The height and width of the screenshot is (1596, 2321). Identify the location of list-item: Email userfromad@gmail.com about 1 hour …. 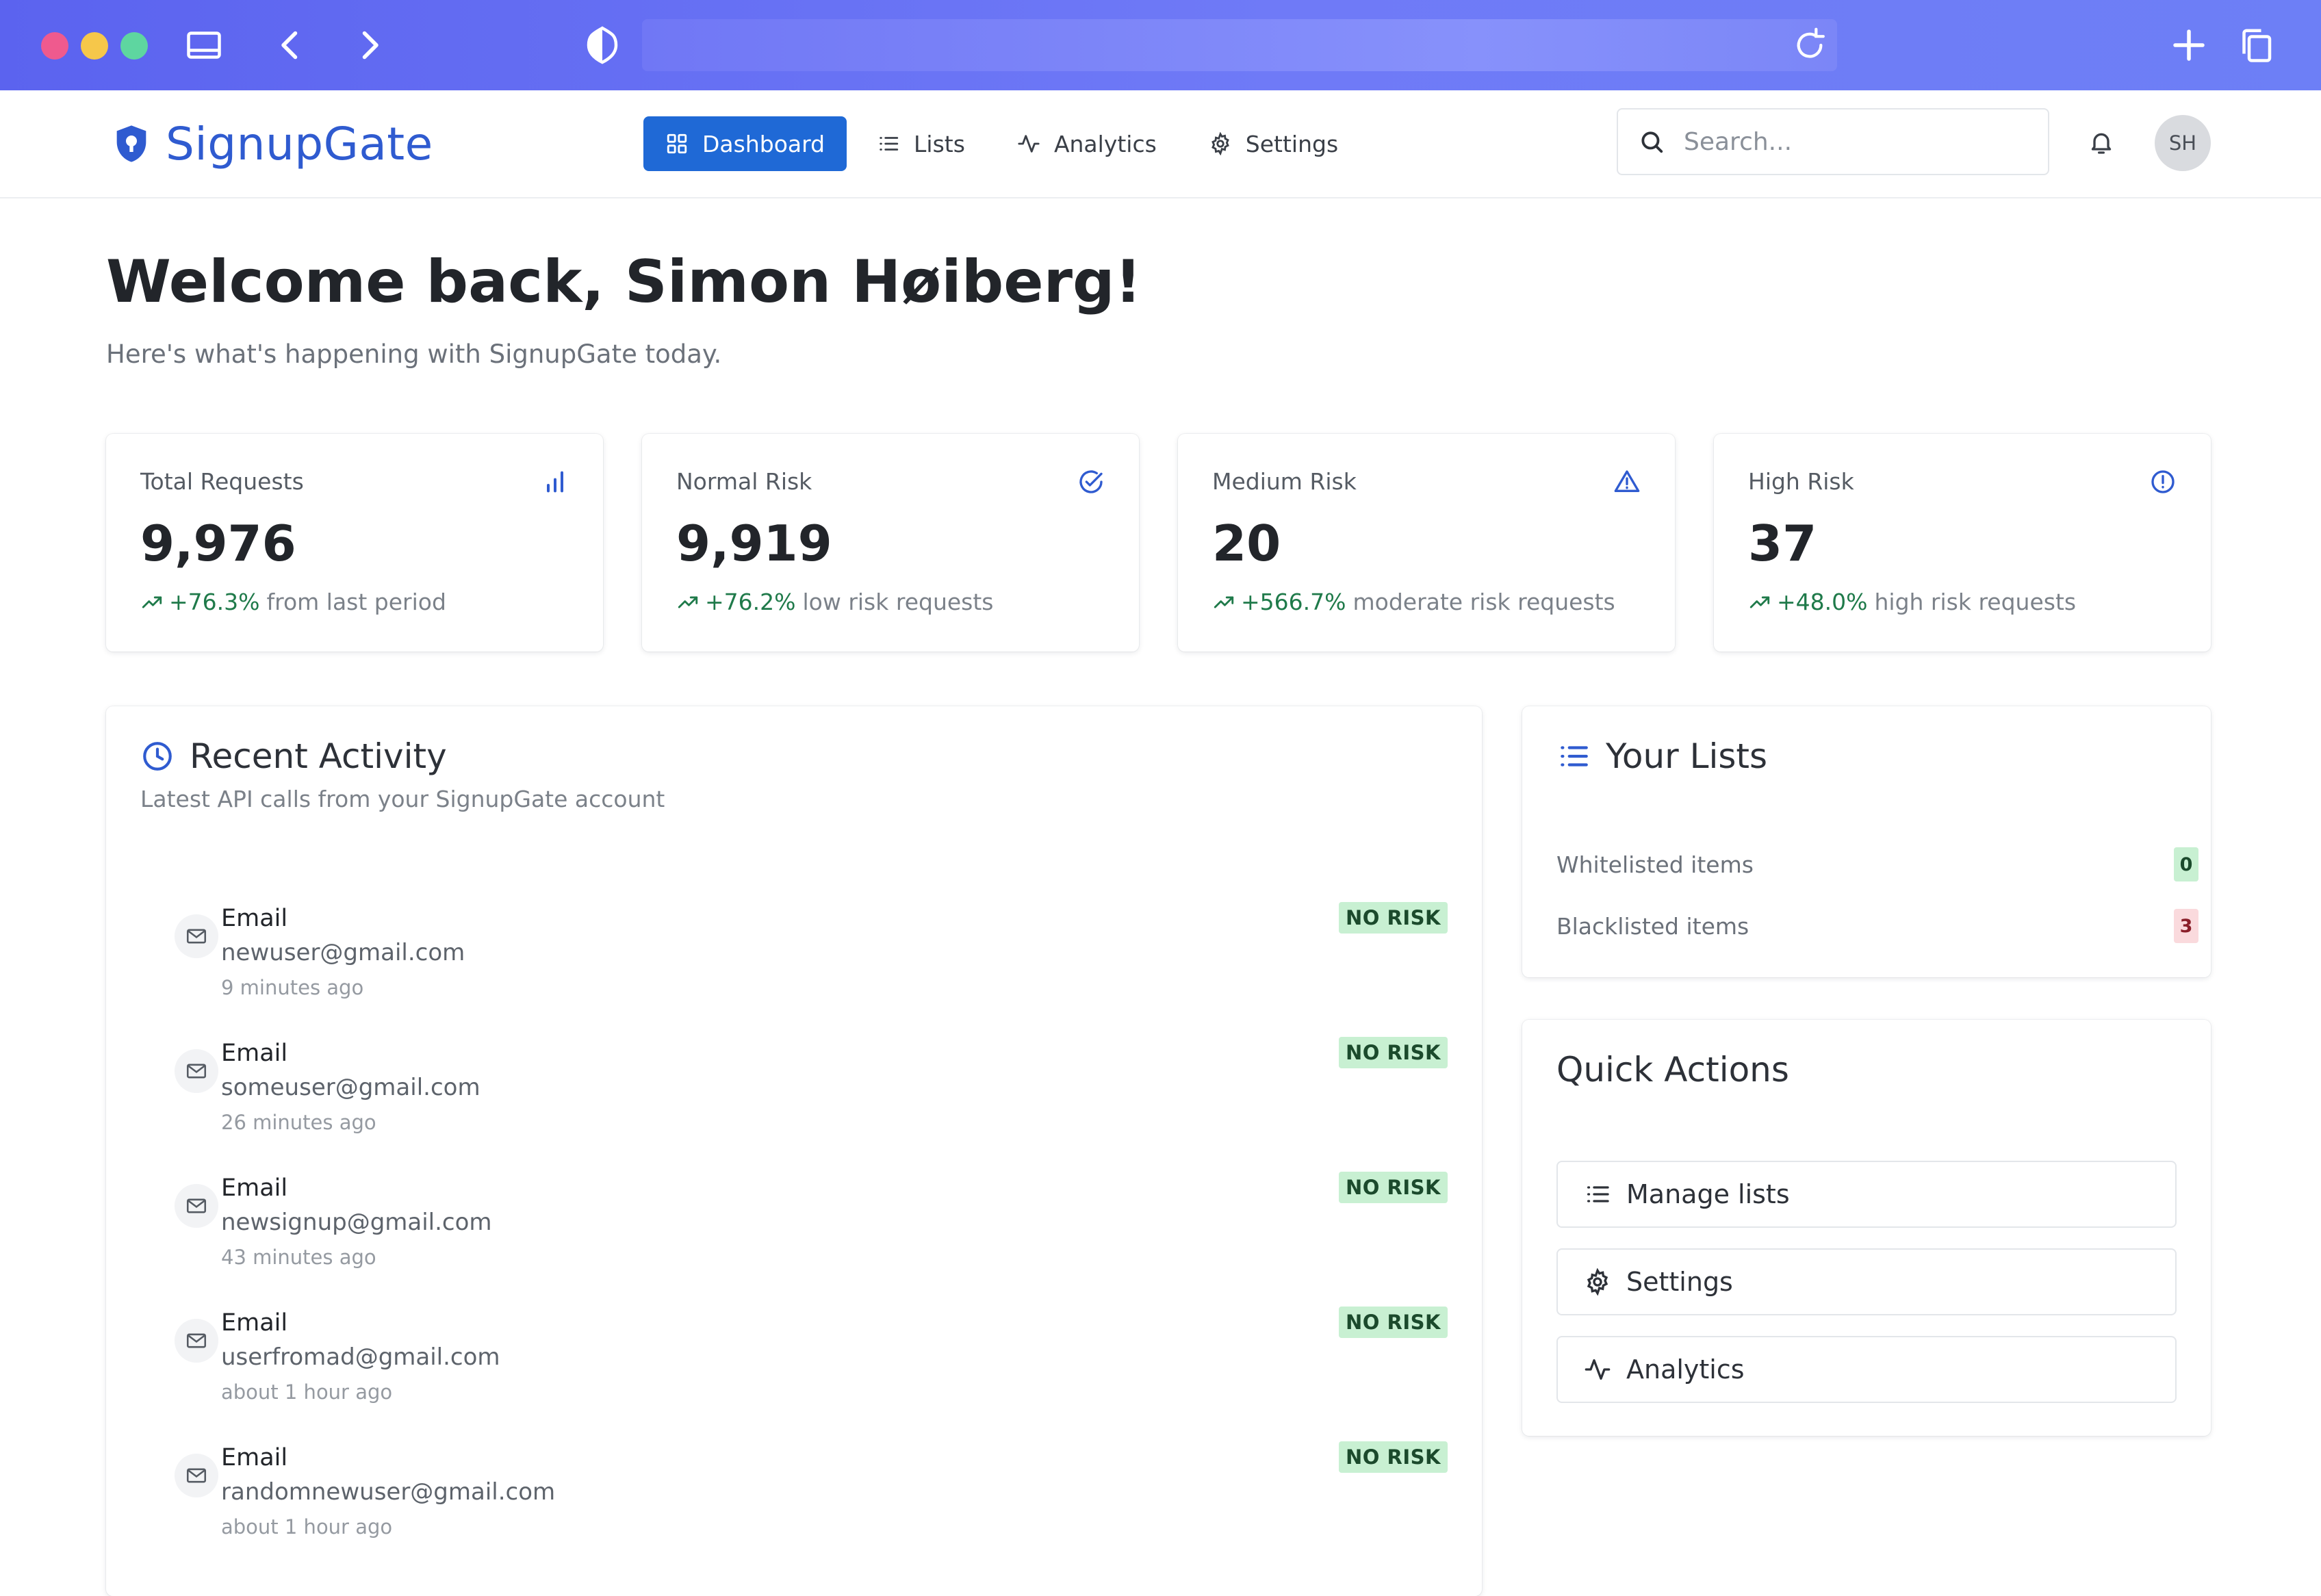
(819, 1375).